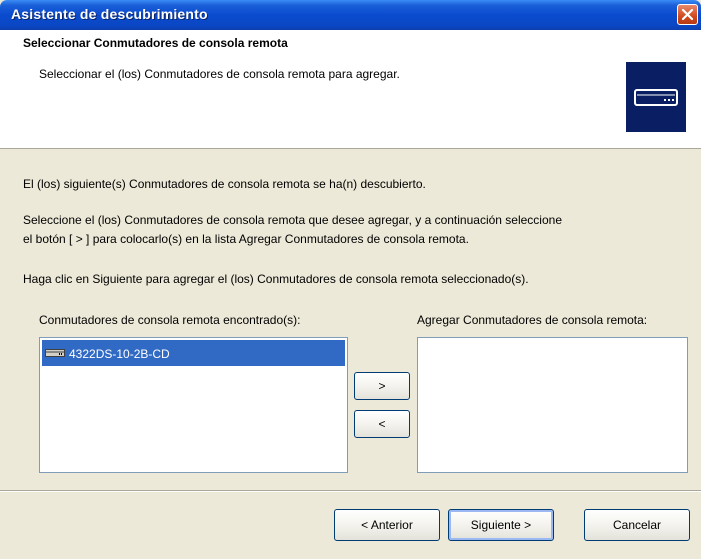 The height and width of the screenshot is (559, 701). I want to click on list-item: 4322DS-10-2B-CD, so click(193, 353).